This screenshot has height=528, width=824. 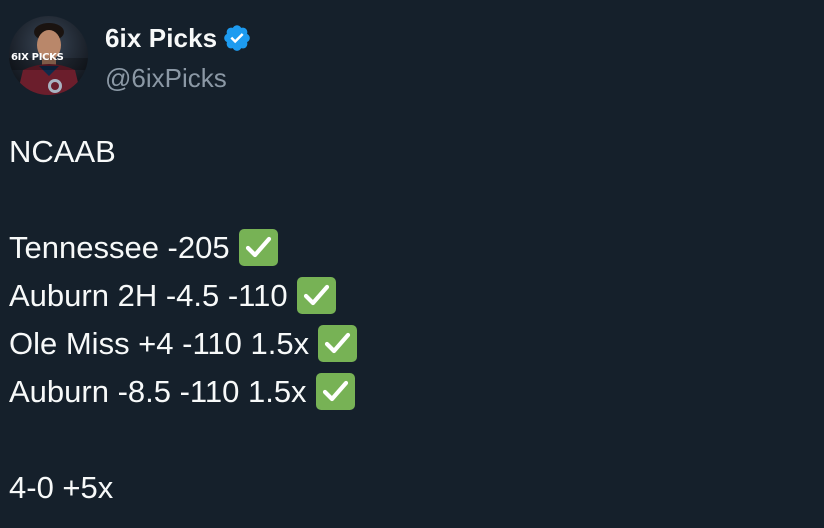 I want to click on summary-line: 4-0 +5x, so click(x=61, y=487).